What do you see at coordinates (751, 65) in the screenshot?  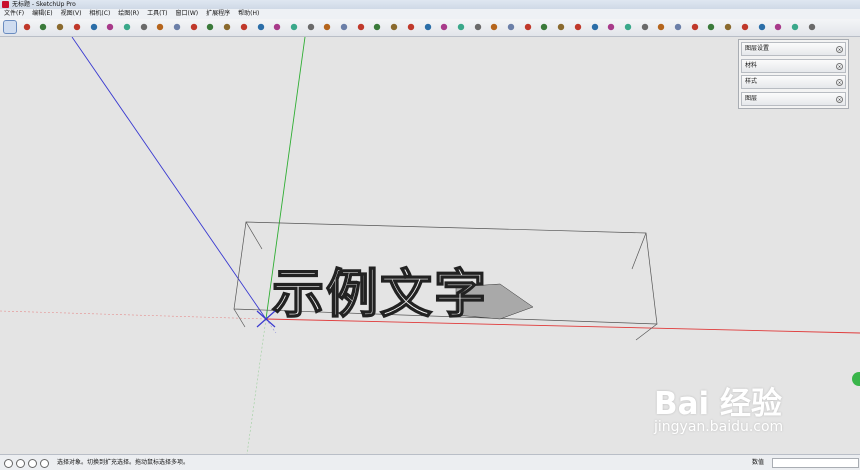 I see `tray-panel-label: 材料` at bounding box center [751, 65].